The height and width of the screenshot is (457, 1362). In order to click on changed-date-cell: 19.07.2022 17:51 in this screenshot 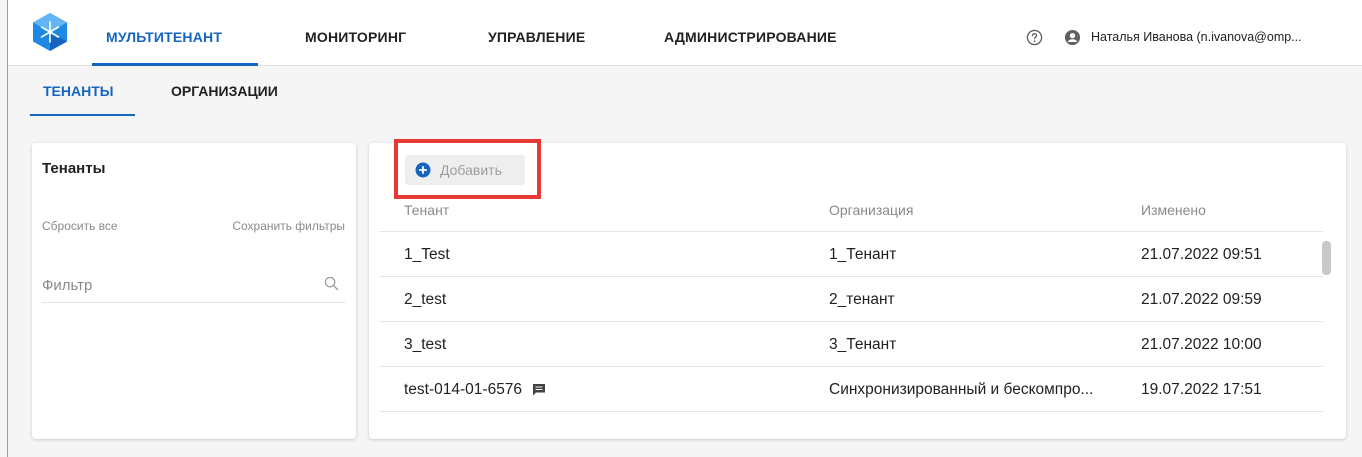, I will do `click(1201, 389)`.